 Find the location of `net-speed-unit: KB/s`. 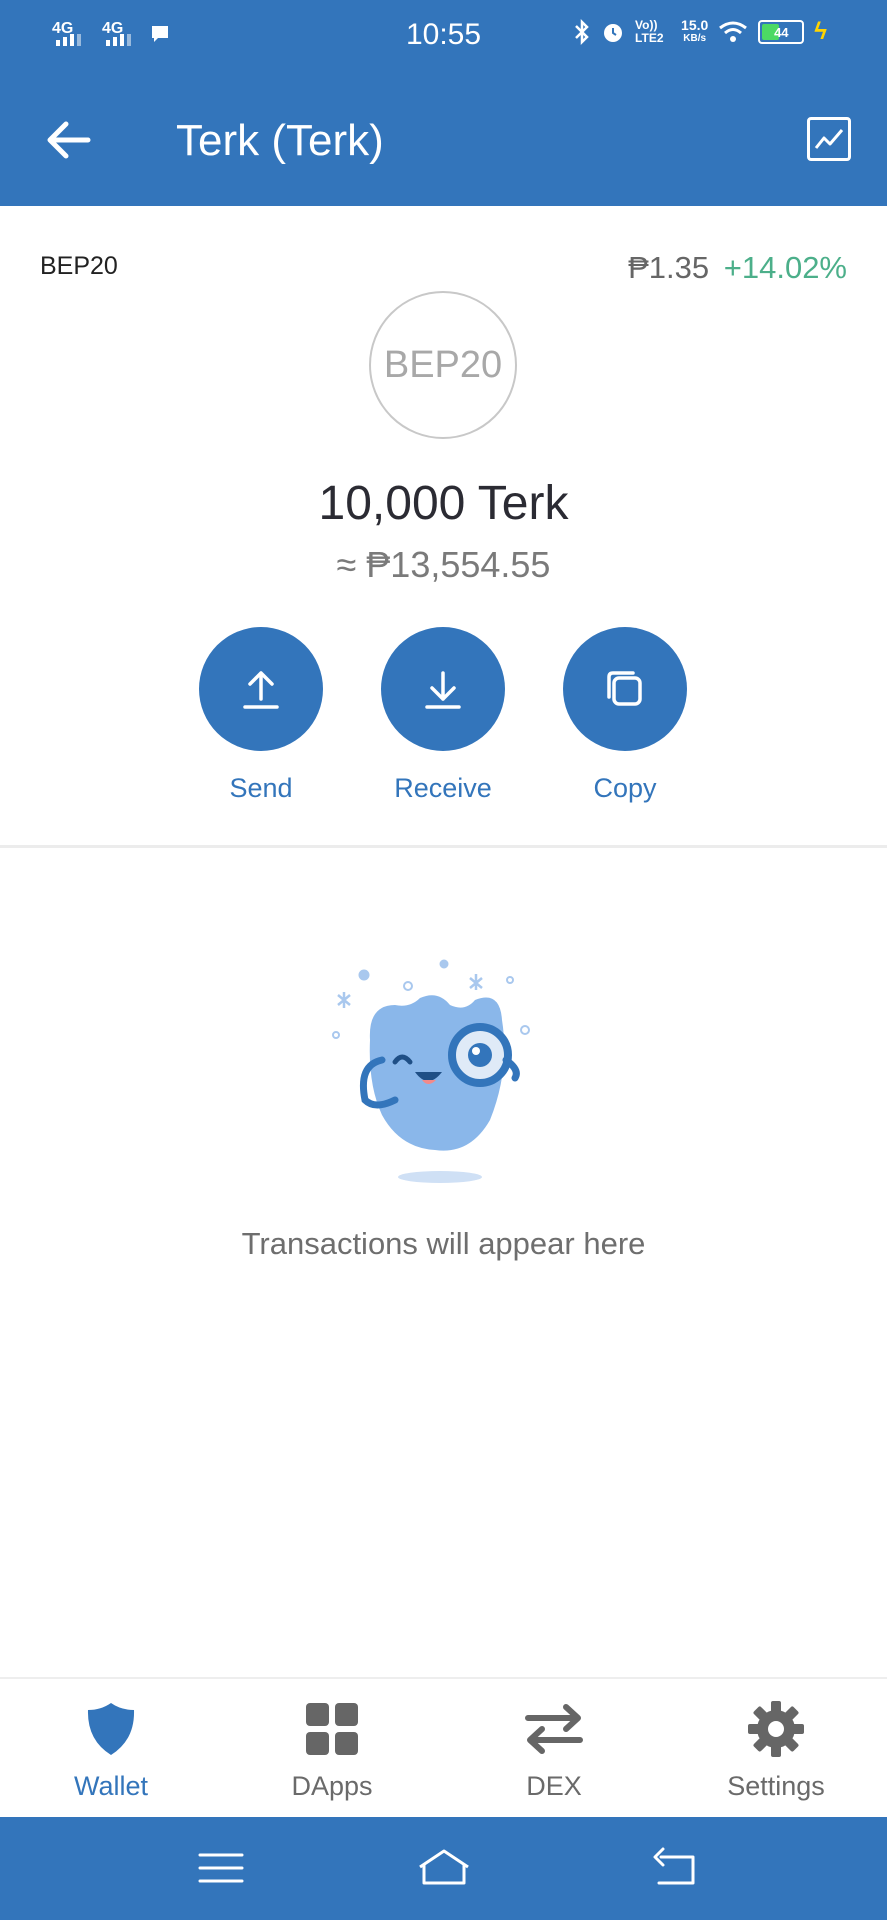

net-speed-unit: KB/s is located at coordinates (695, 38).